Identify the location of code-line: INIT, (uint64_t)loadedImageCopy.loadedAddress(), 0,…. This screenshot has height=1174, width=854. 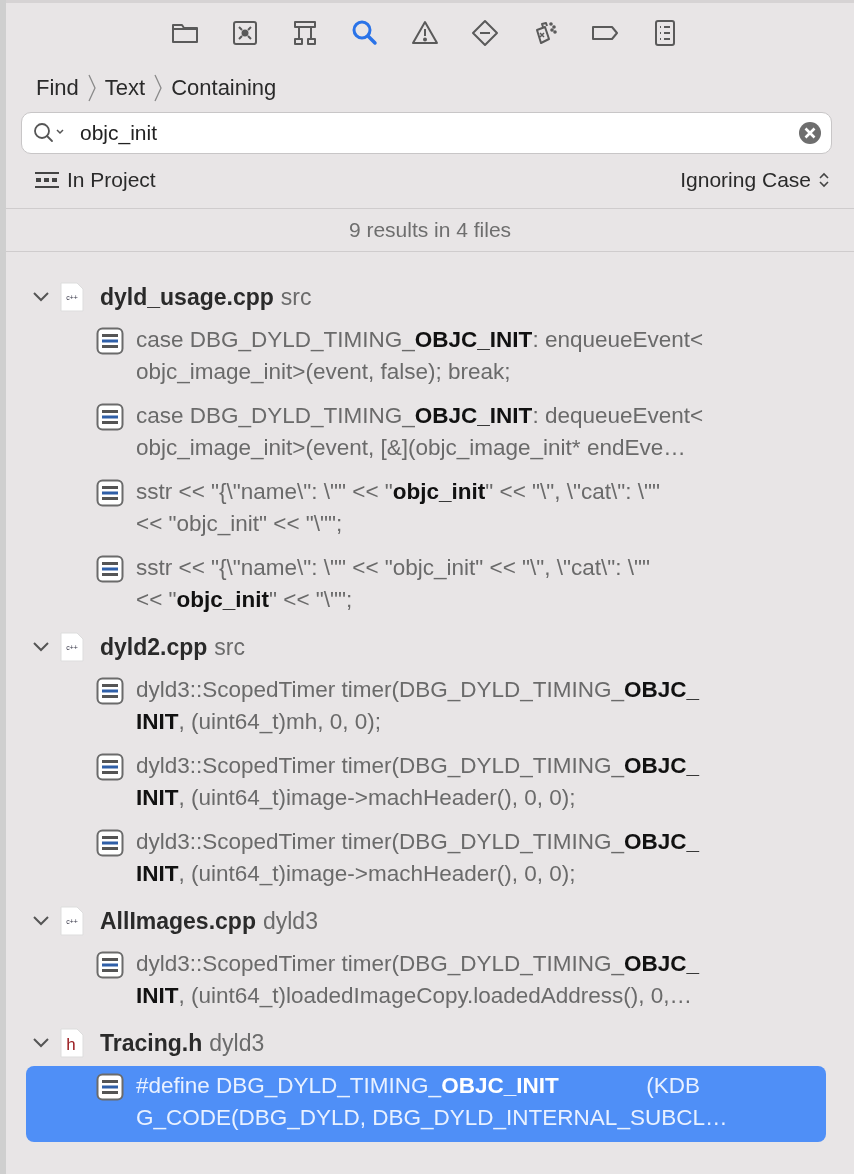
(415, 996).